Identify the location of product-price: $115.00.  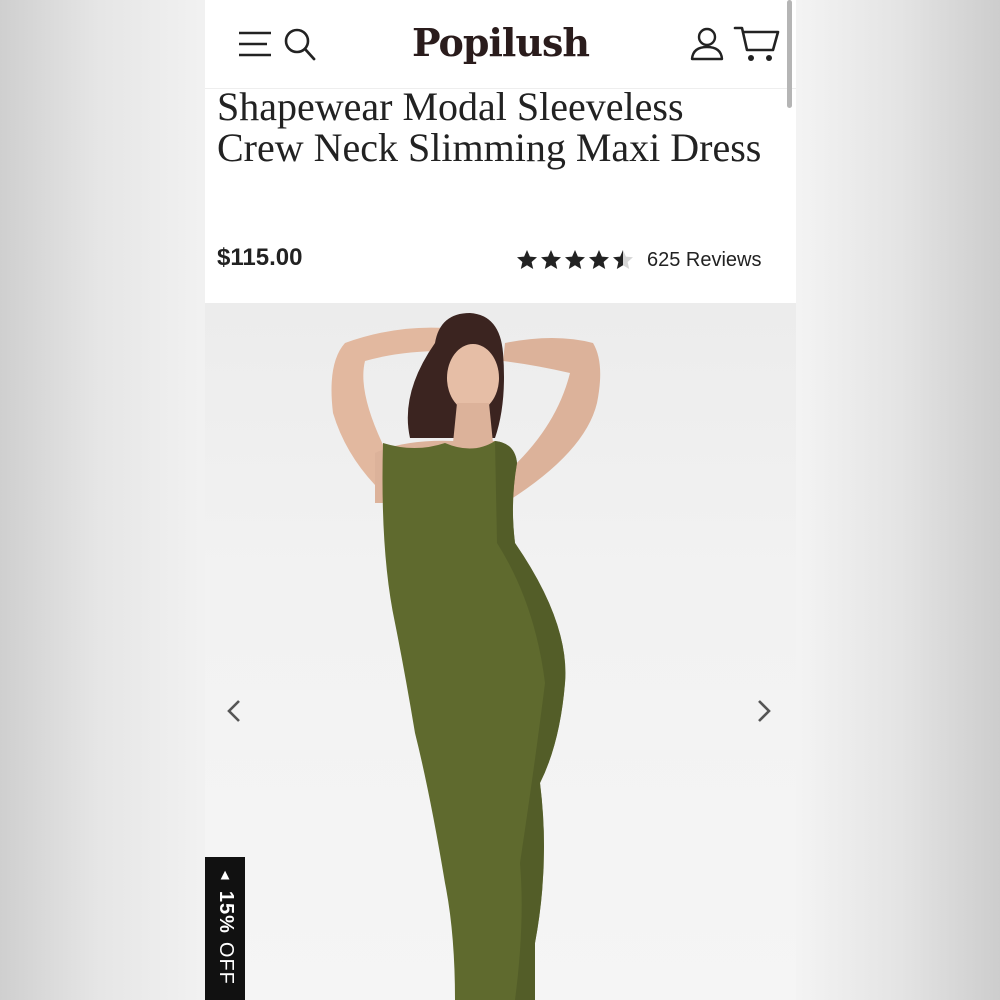
(260, 257).